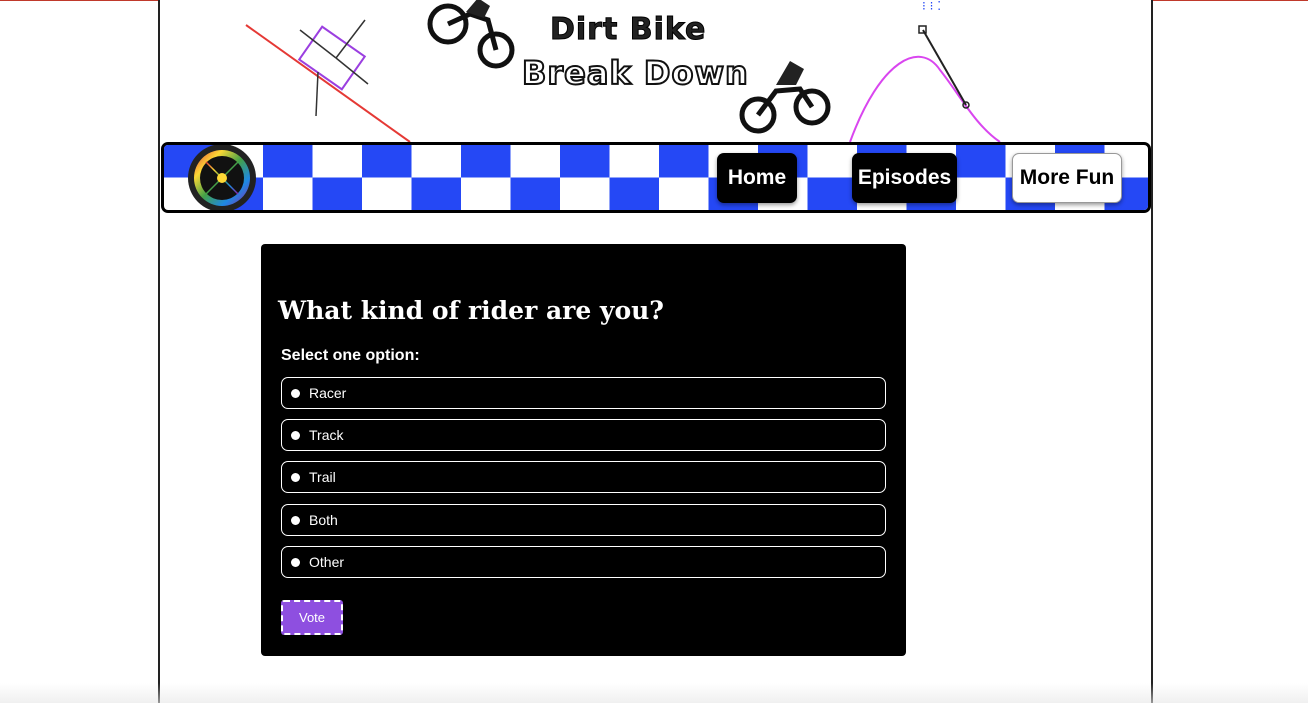 This screenshot has height=703, width=1308. I want to click on poll-prompt: Select one option:, so click(350, 355).